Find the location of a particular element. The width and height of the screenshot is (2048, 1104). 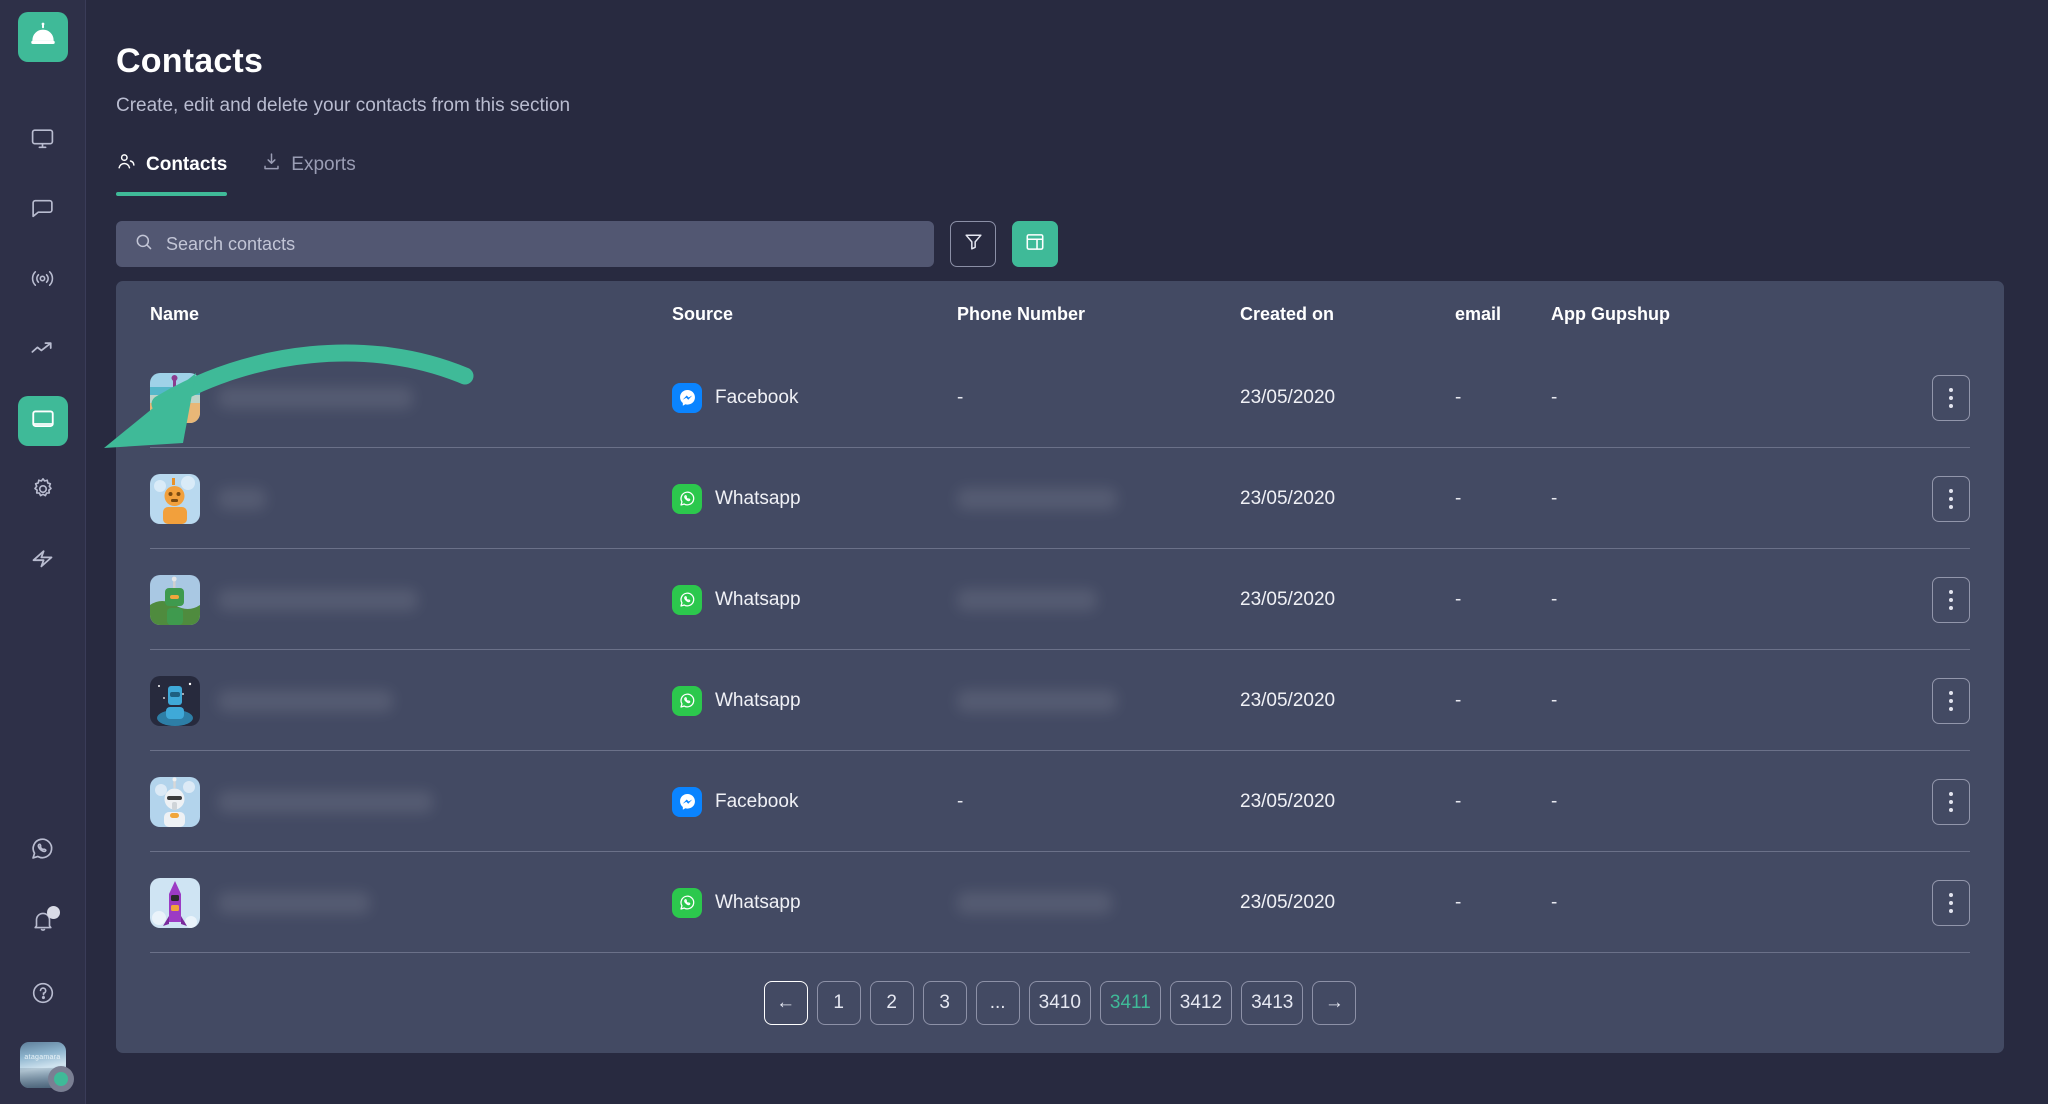

column-header-email: email is located at coordinates (1478, 313).